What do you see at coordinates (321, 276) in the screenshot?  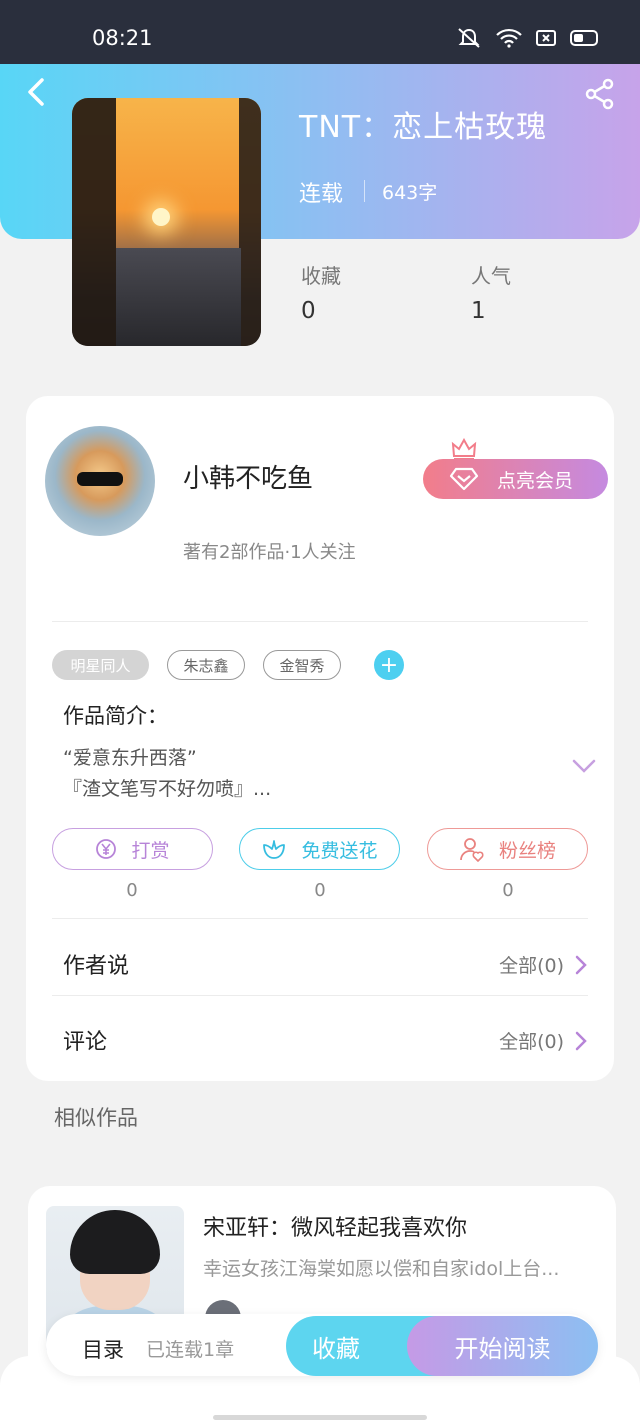 I see `stat-label-favorites: 收藏` at bounding box center [321, 276].